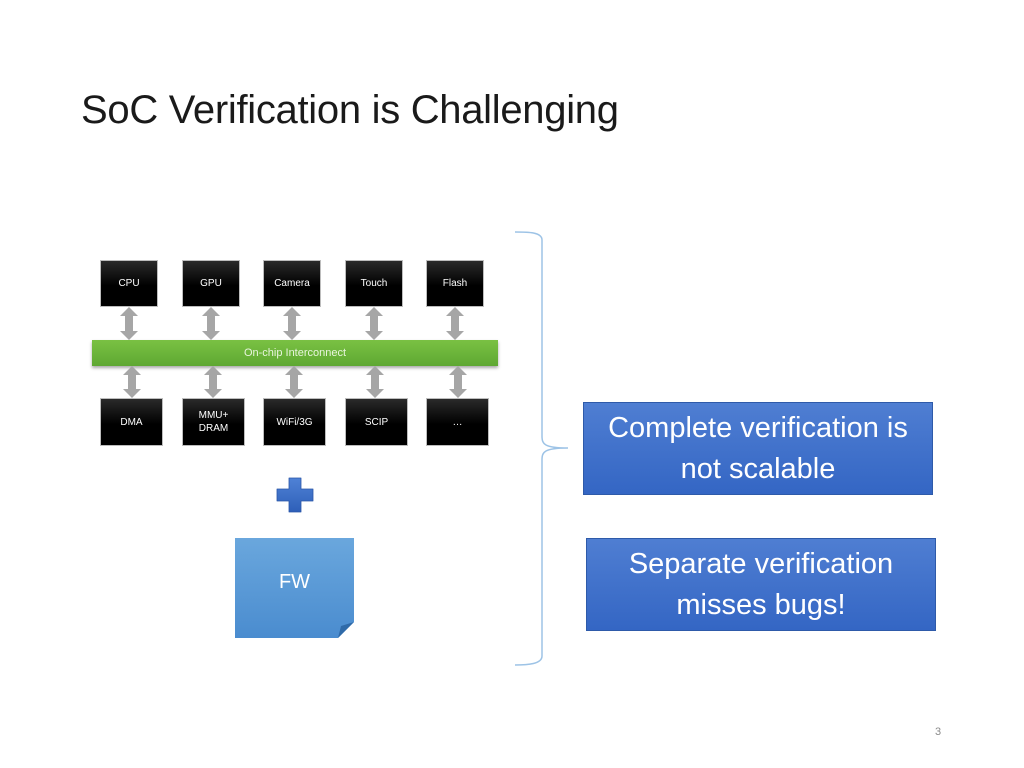 This screenshot has width=1024, height=768. Describe the element at coordinates (131, 422) in the screenshot. I see `component-dma: DMA` at that location.